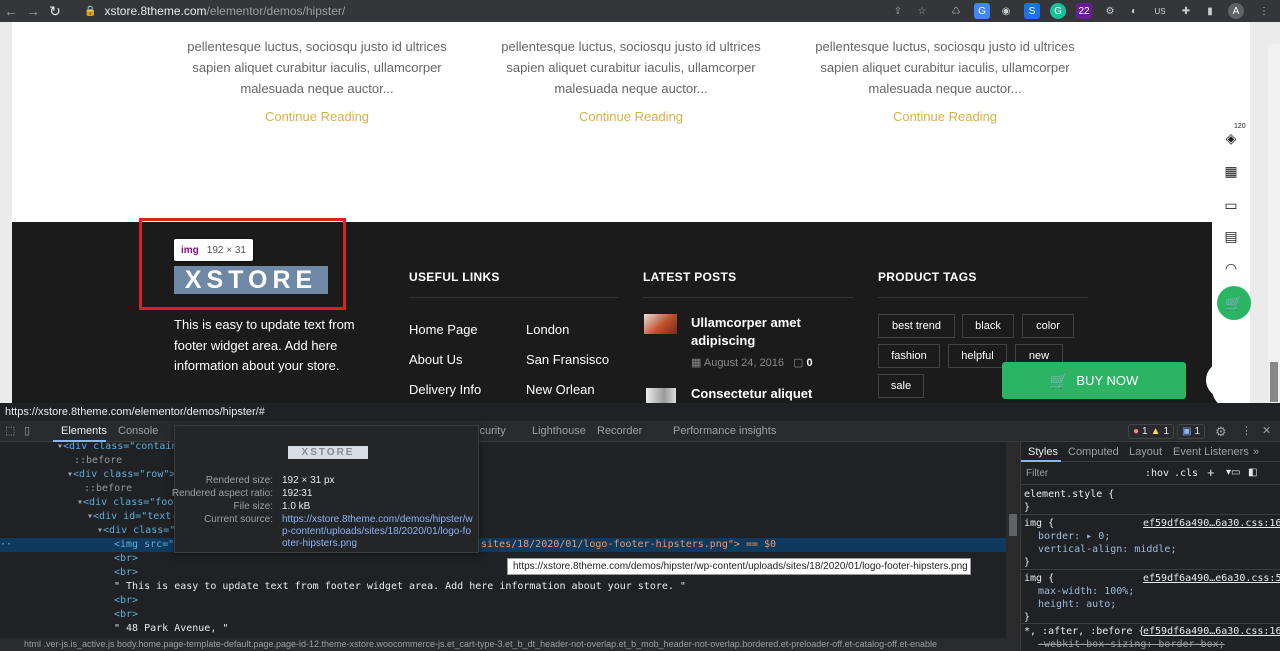  Describe the element at coordinates (1032, 11) in the screenshot. I see `s-extension-icon: S` at that location.